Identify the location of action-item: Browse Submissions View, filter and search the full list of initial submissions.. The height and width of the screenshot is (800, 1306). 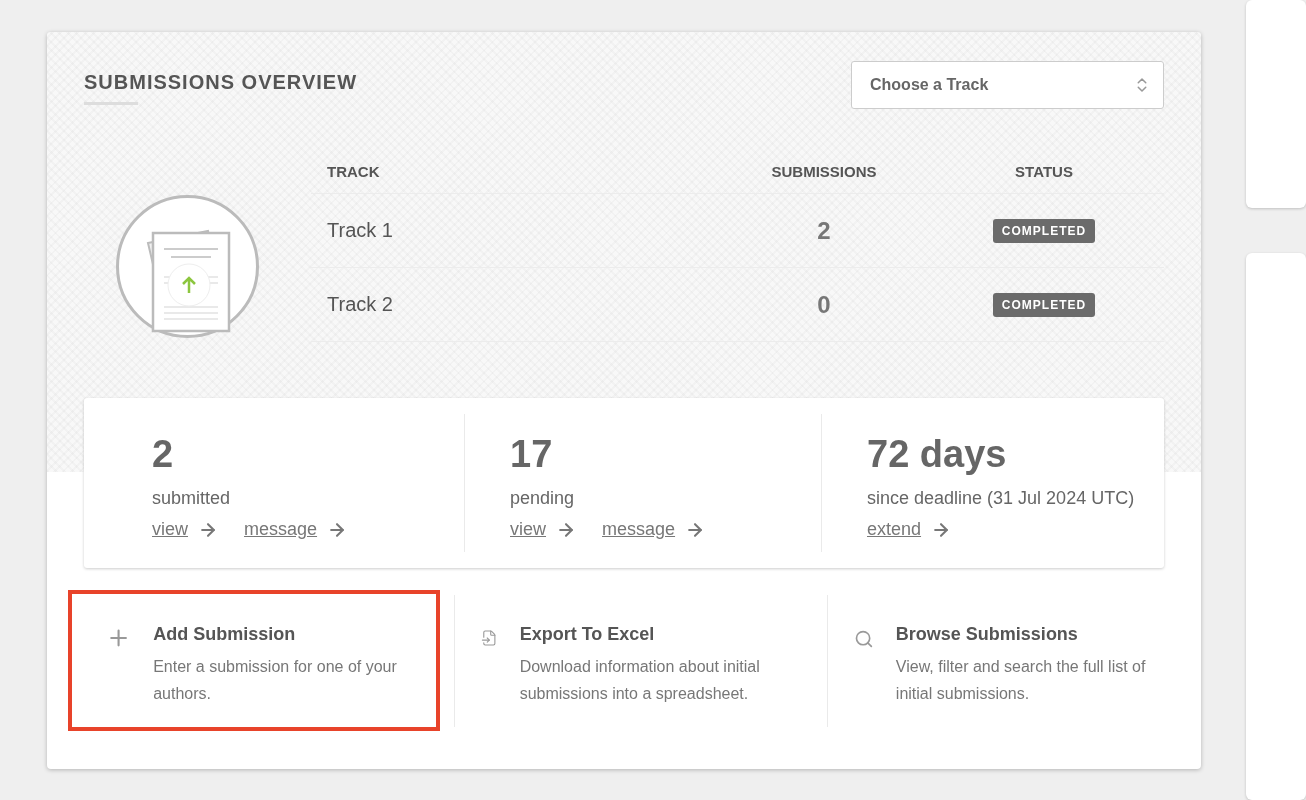
(1003, 660).